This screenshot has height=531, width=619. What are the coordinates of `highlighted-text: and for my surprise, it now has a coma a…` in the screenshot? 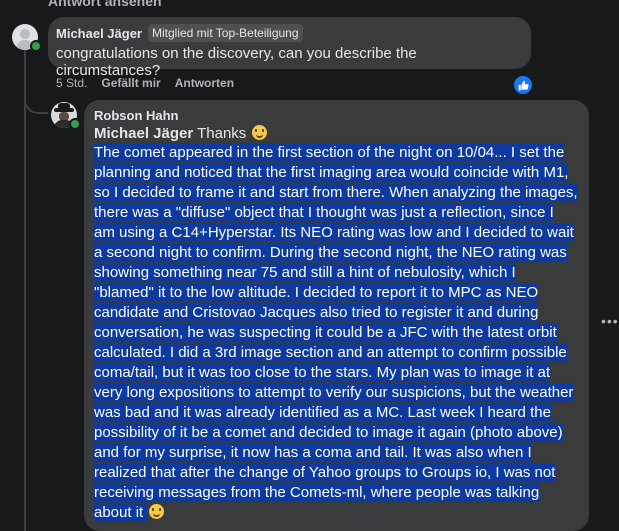 It's located at (313, 452).